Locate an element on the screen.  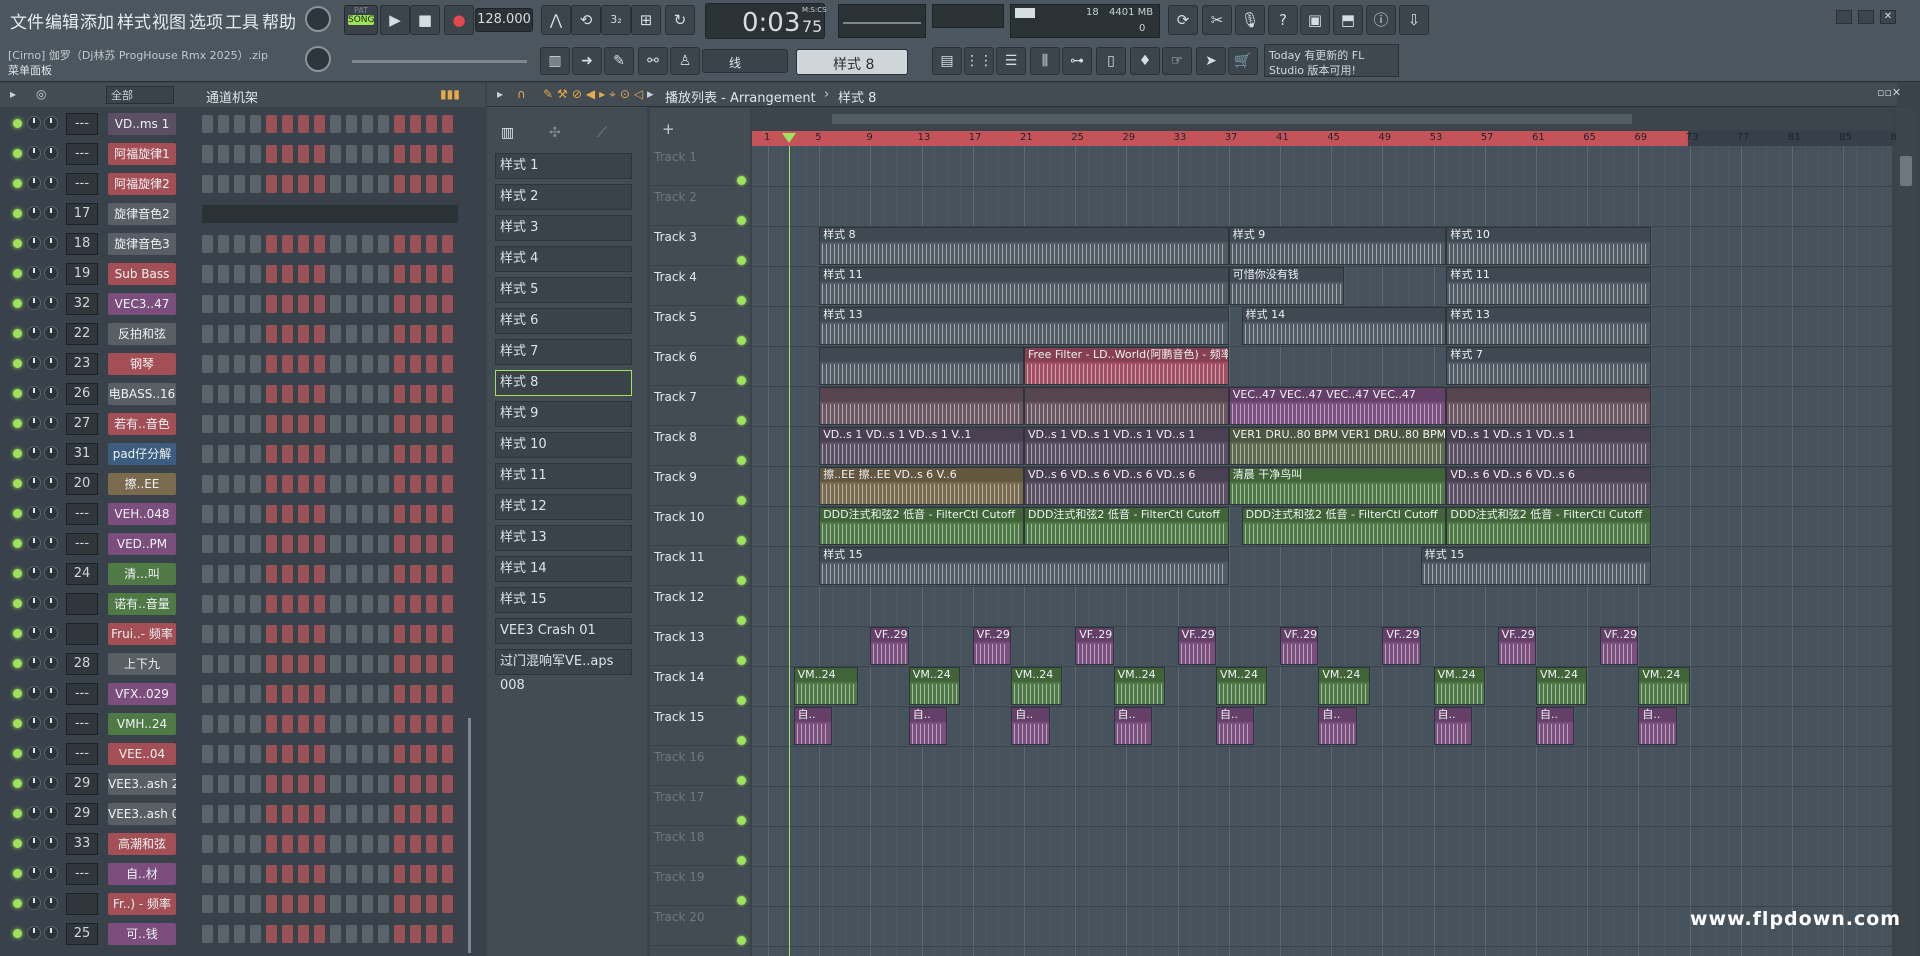
playlist-clip: VD..s 1 VD..s 1 VD..s 1 is located at coordinates (1549, 446).